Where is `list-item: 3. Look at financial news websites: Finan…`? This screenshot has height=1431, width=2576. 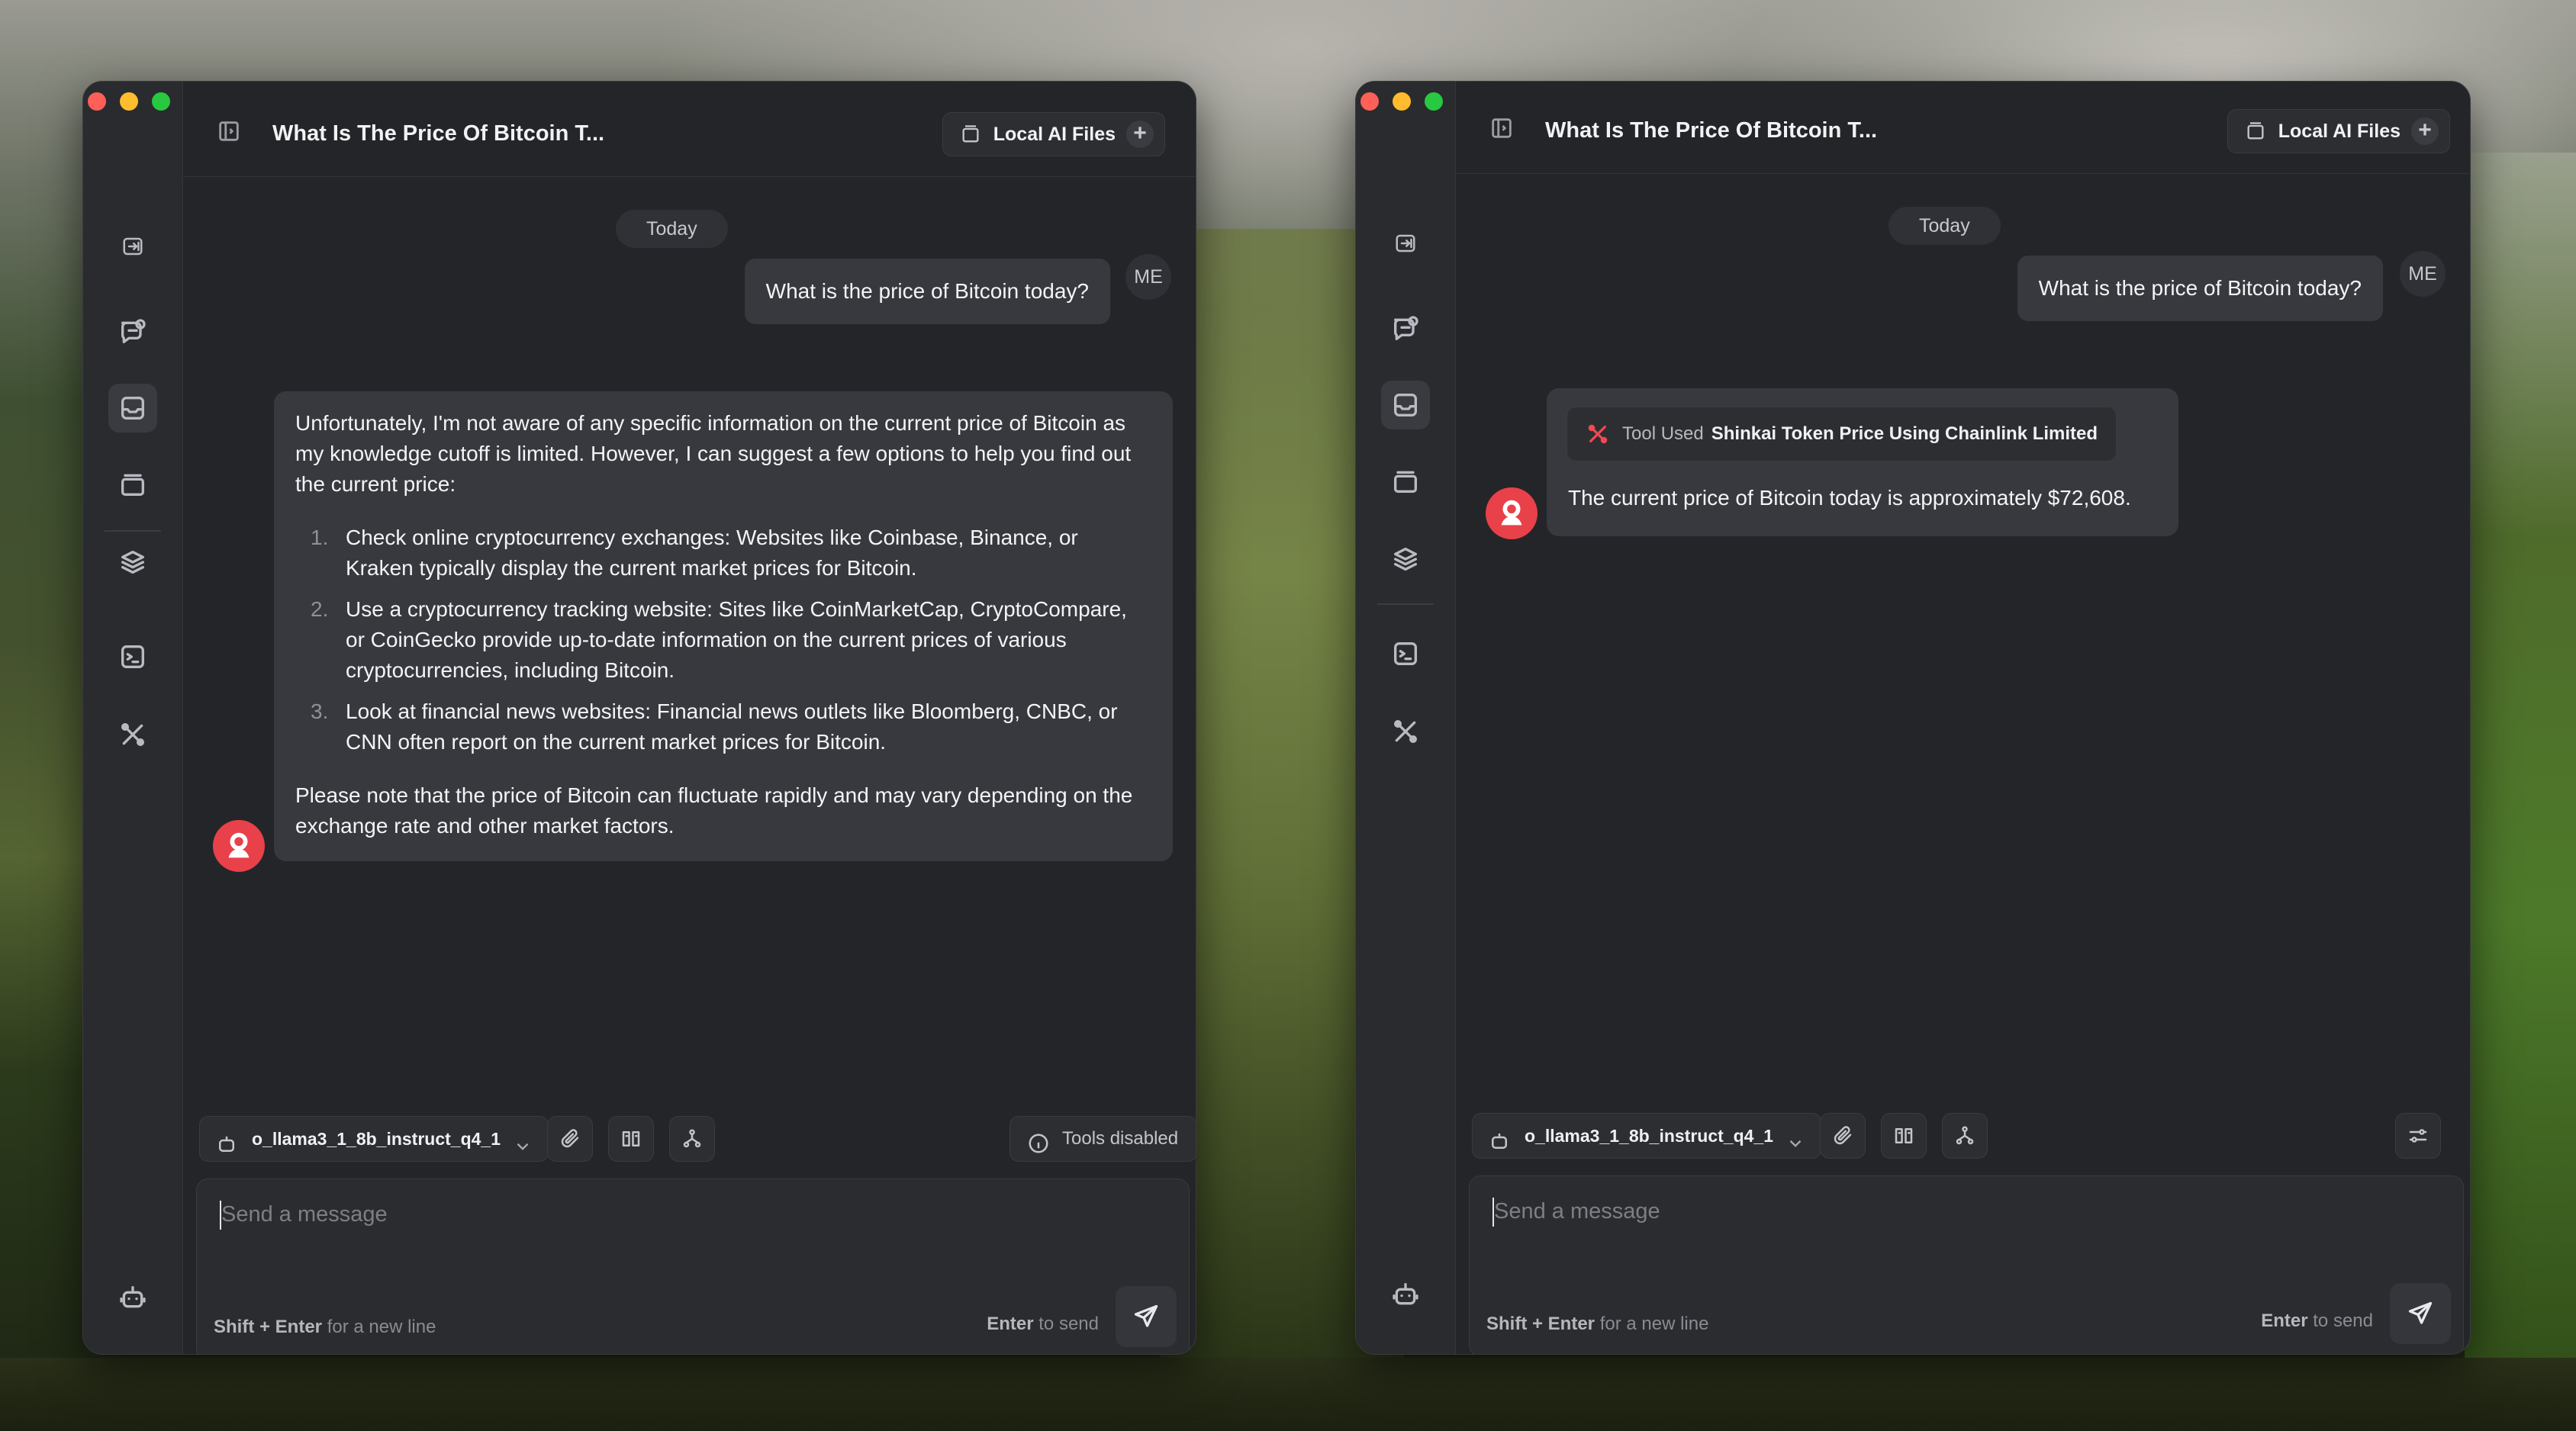 list-item: 3. Look at financial news websites: Finan… is located at coordinates (723, 726).